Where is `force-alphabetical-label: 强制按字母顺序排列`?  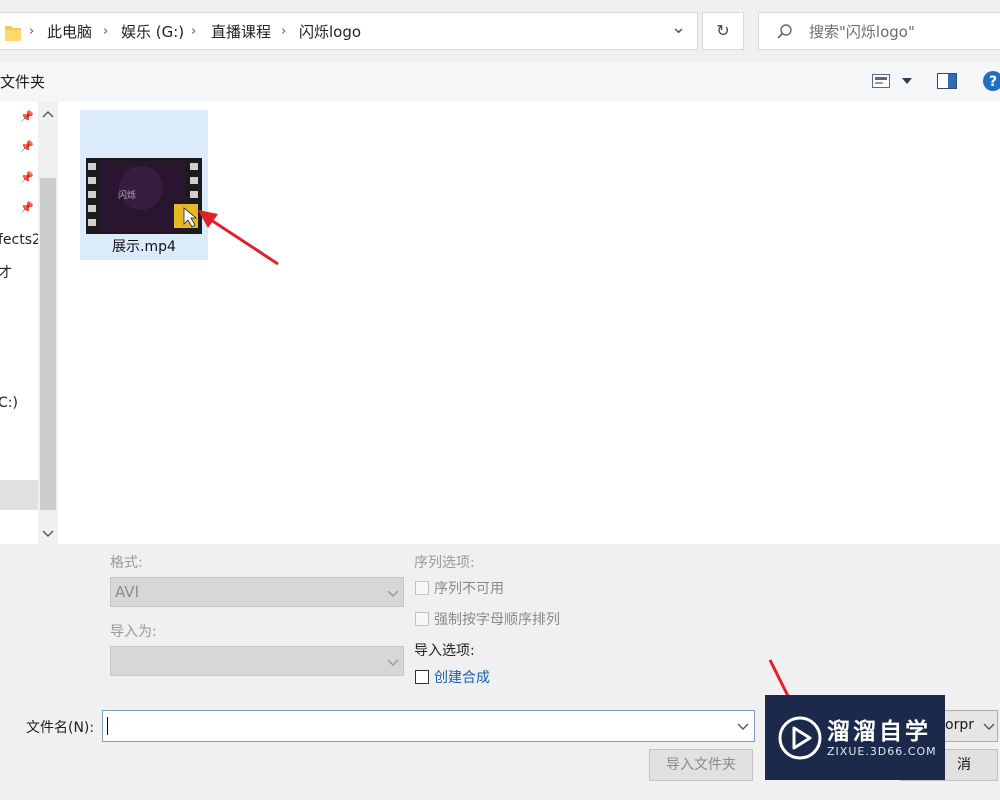
force-alphabetical-label: 强制按字母顺序排列 is located at coordinates (497, 620).